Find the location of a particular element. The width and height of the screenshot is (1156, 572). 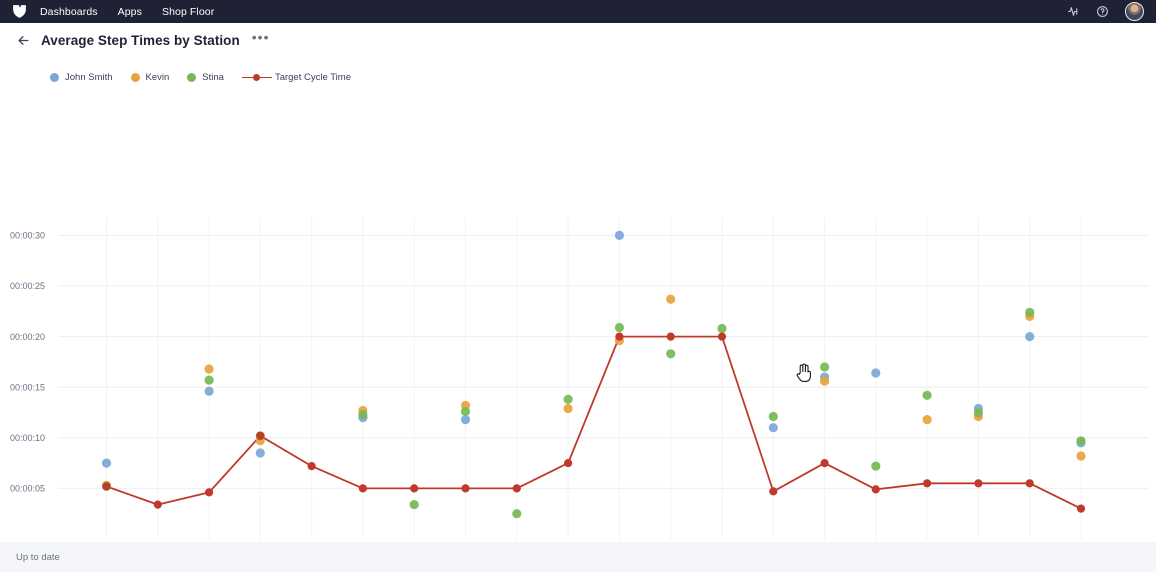

legend-label-target-cycle-time: Target Cycle Time is located at coordinates (312, 77).